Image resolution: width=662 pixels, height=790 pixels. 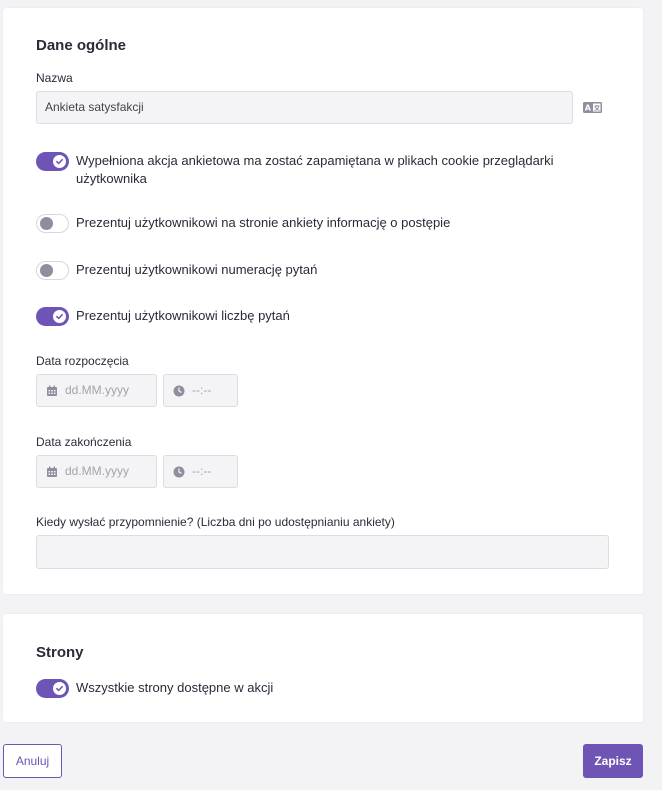 I want to click on name-input: Ankieta satysfakcji, so click(x=304, y=107).